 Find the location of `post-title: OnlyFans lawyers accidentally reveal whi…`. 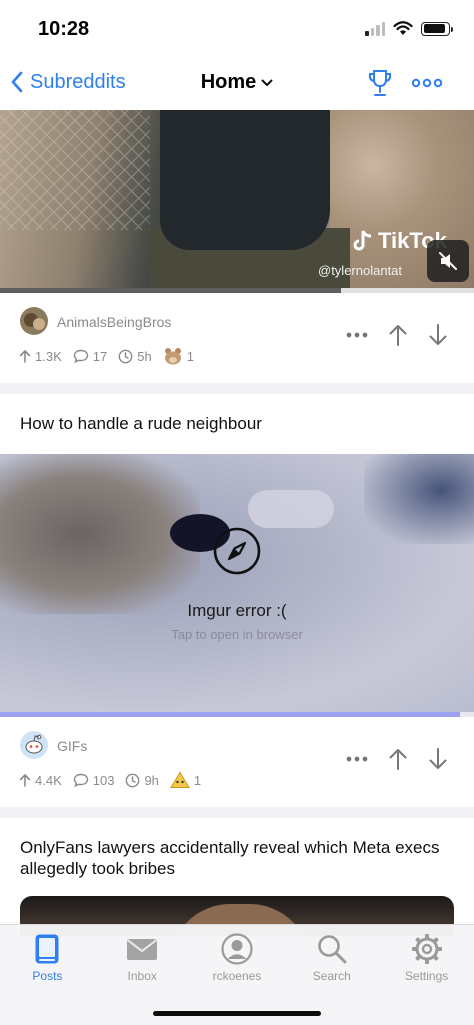

post-title: OnlyFans lawyers accidentally reveal whi… is located at coordinates (237, 857).